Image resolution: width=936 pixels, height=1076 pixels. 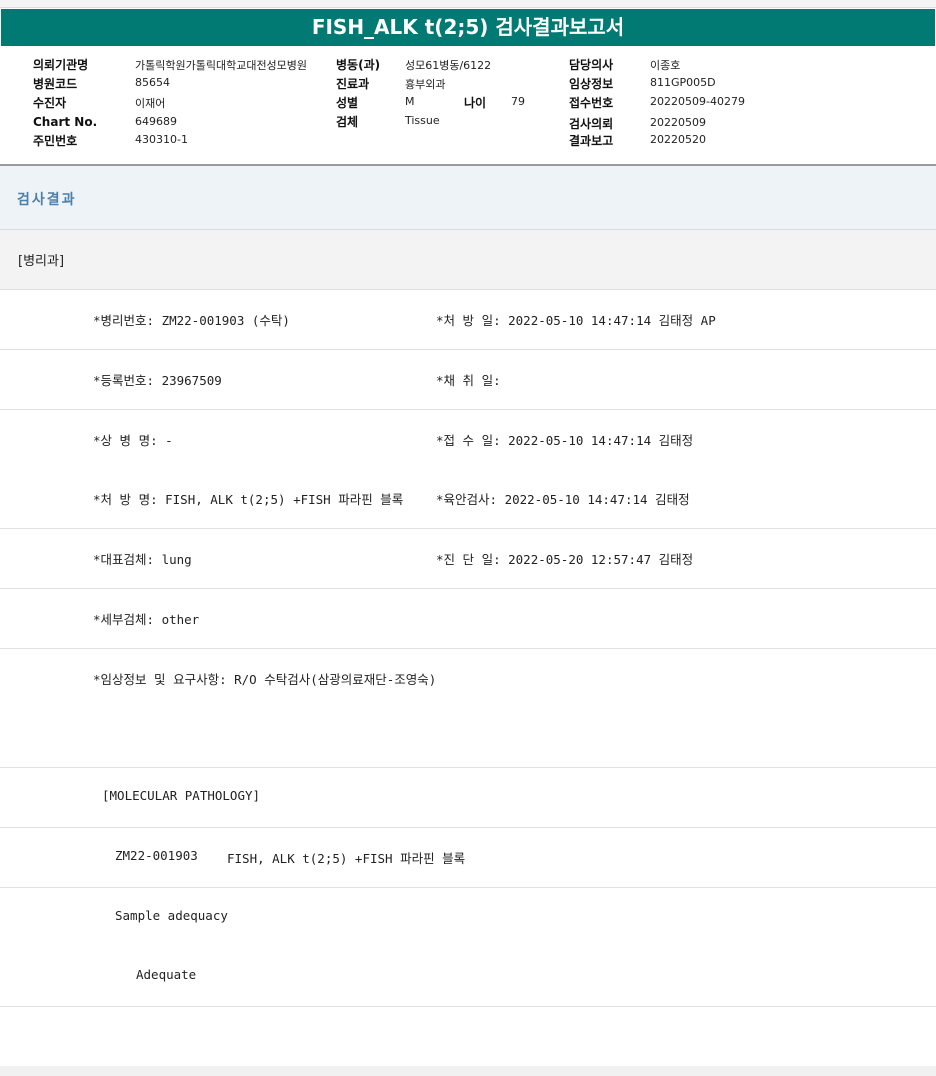 I want to click on top-border, so click(x=468, y=4).